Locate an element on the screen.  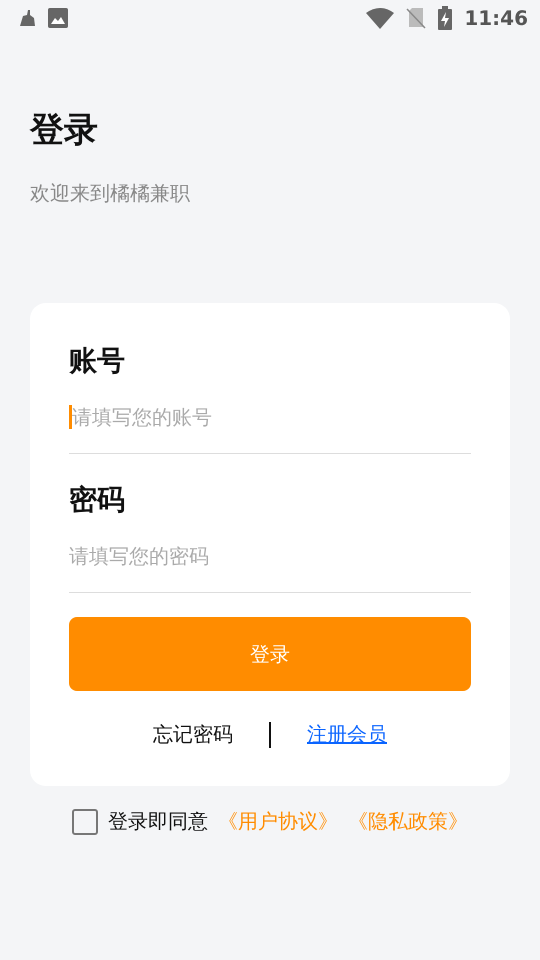
status-time: 11:46 is located at coordinates (496, 18).